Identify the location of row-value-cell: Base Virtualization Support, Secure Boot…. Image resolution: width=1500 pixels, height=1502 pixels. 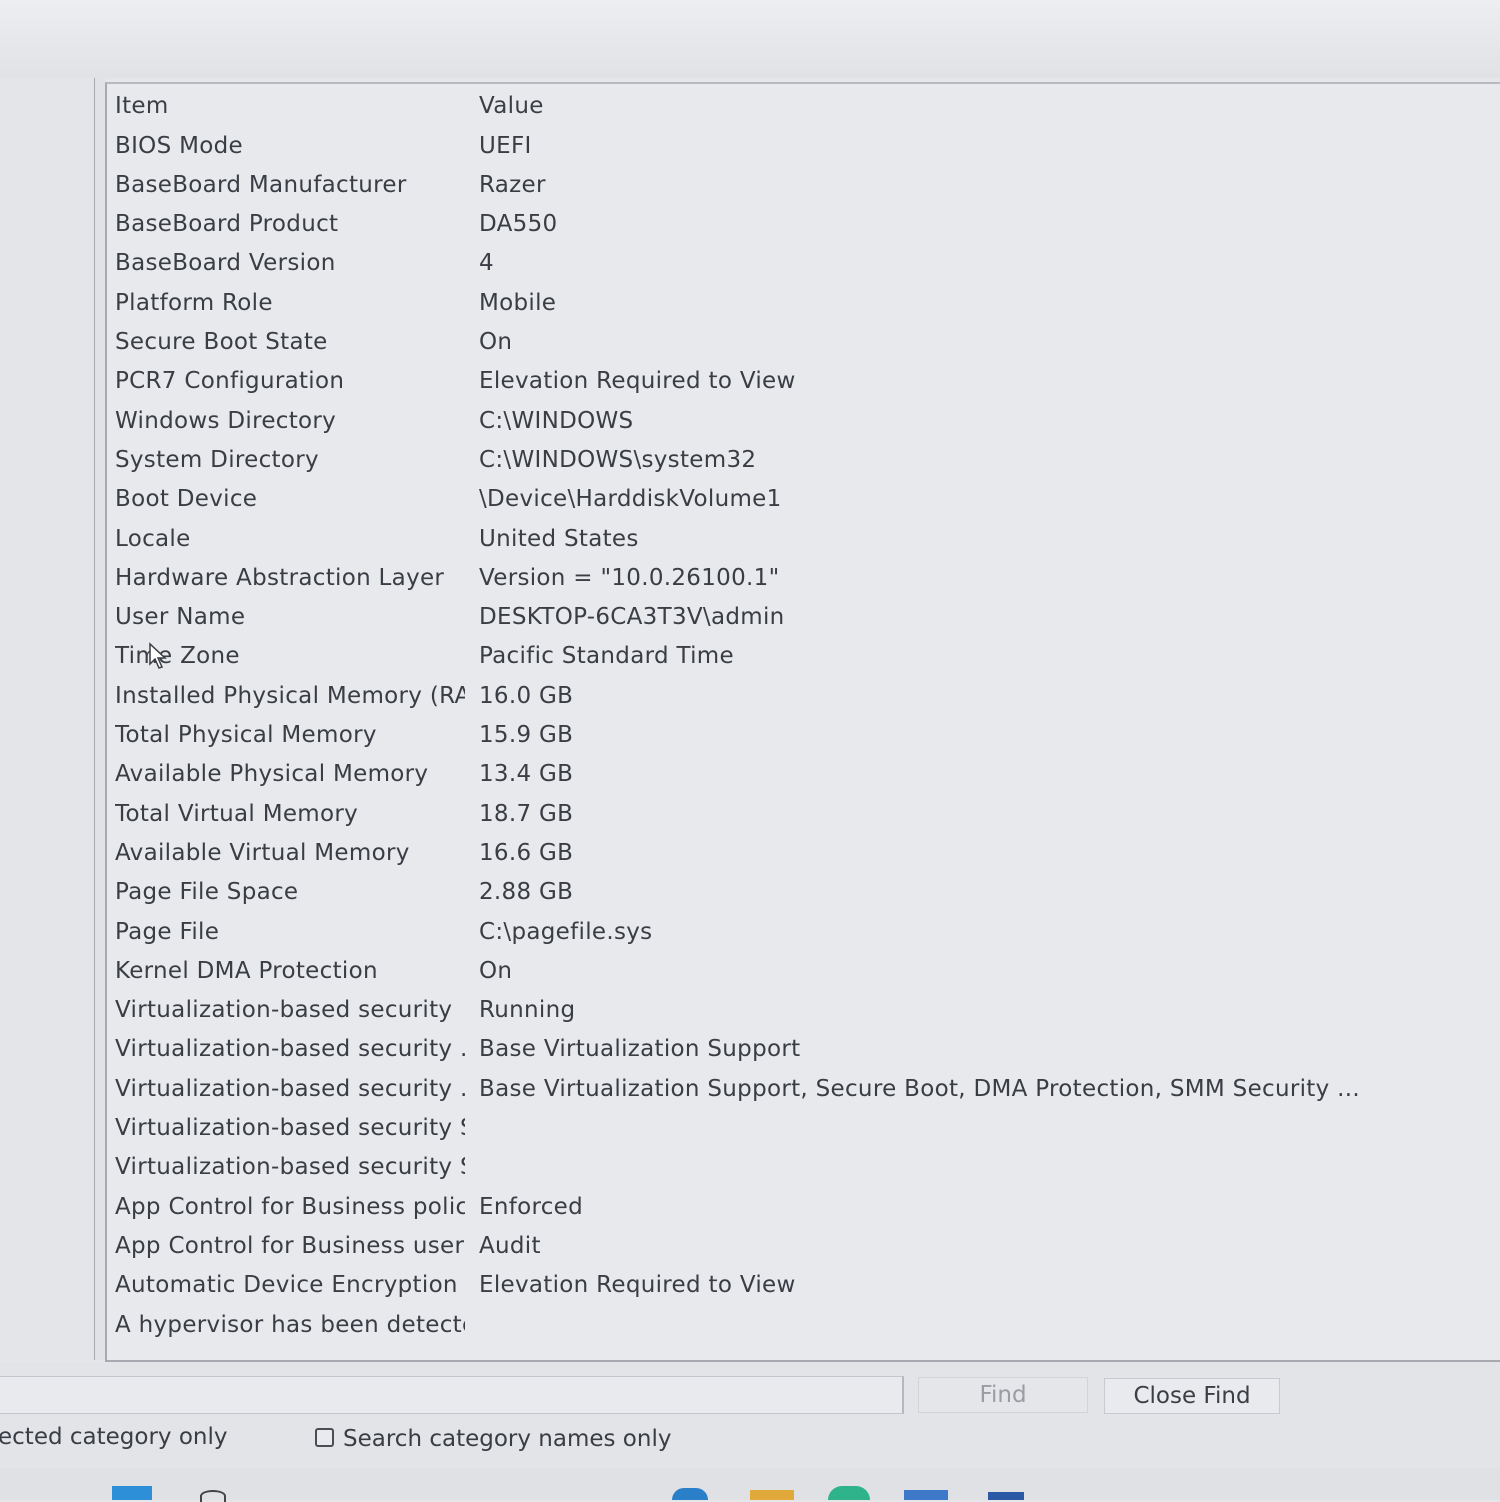
(919, 1088).